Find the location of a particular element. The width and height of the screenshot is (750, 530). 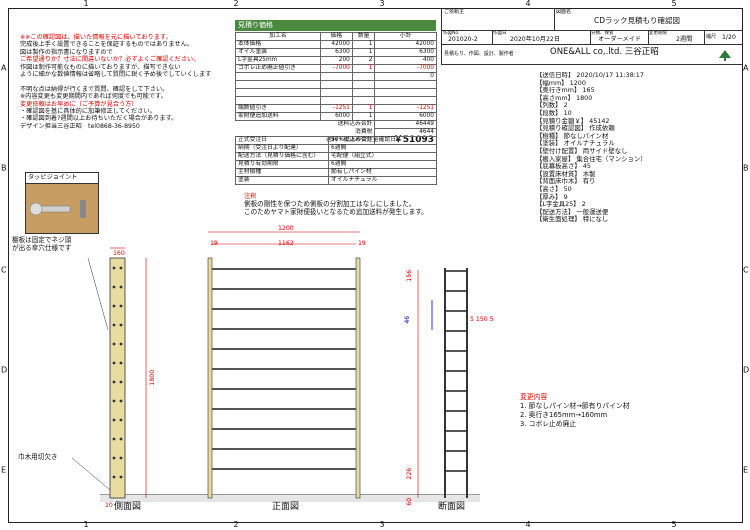

front-view is located at coordinates (284, 365).